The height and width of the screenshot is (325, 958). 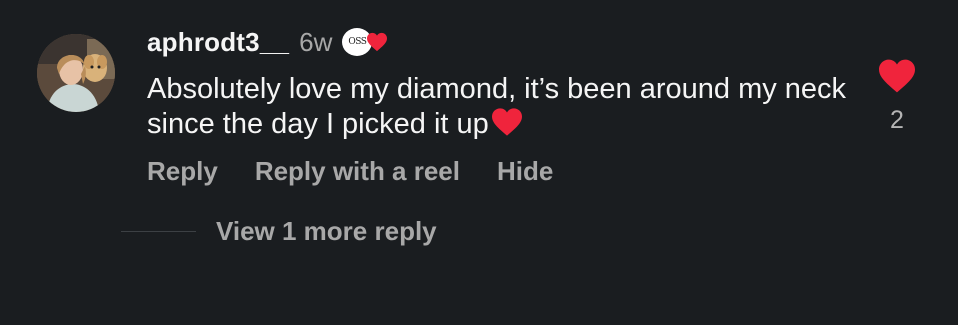 What do you see at coordinates (506, 122) in the screenshot?
I see `heart-emoji-icon` at bounding box center [506, 122].